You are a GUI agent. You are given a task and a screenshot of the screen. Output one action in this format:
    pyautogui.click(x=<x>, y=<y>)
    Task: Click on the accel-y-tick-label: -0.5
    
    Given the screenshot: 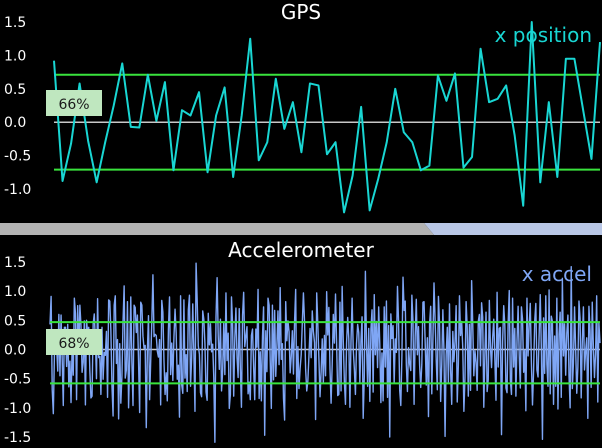 What is the action you would take?
    pyautogui.click(x=17, y=380)
    